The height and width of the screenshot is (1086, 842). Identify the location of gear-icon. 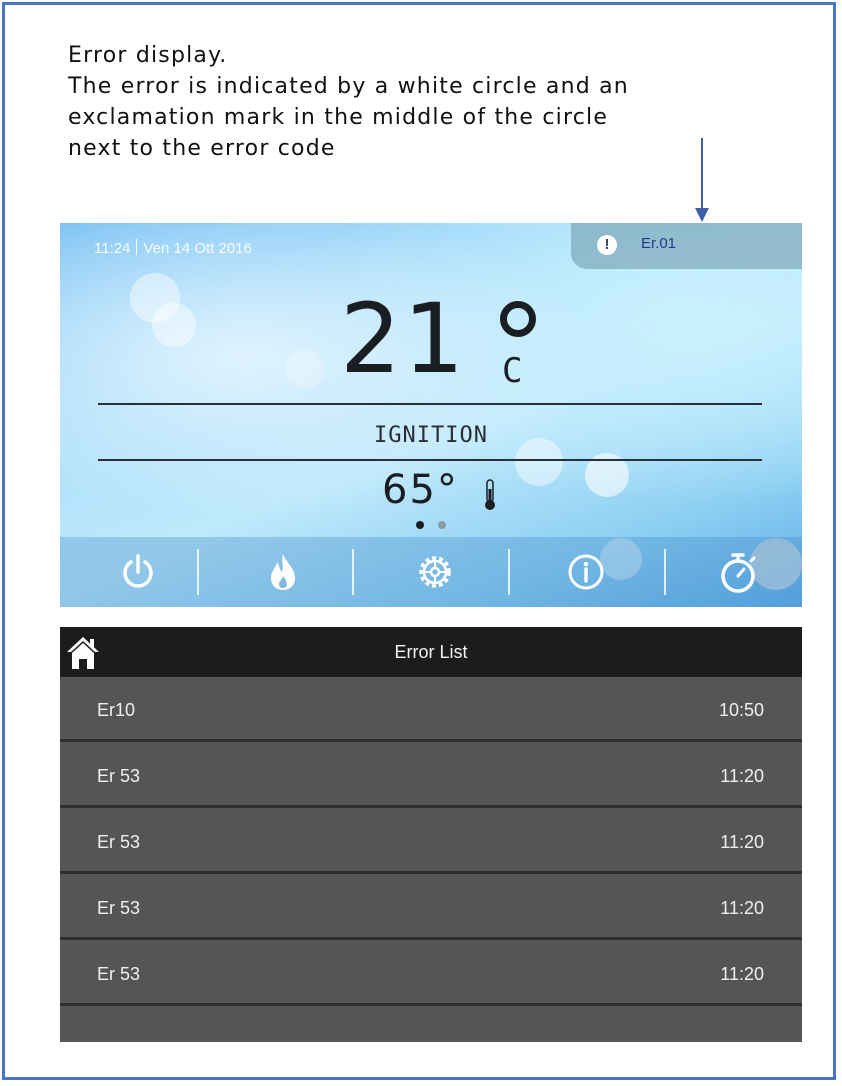
(435, 572).